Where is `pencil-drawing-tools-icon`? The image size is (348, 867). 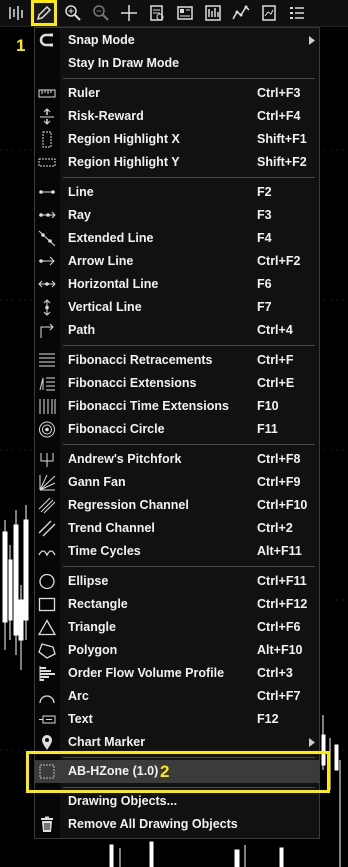 pencil-drawing-tools-icon is located at coordinates (44, 13).